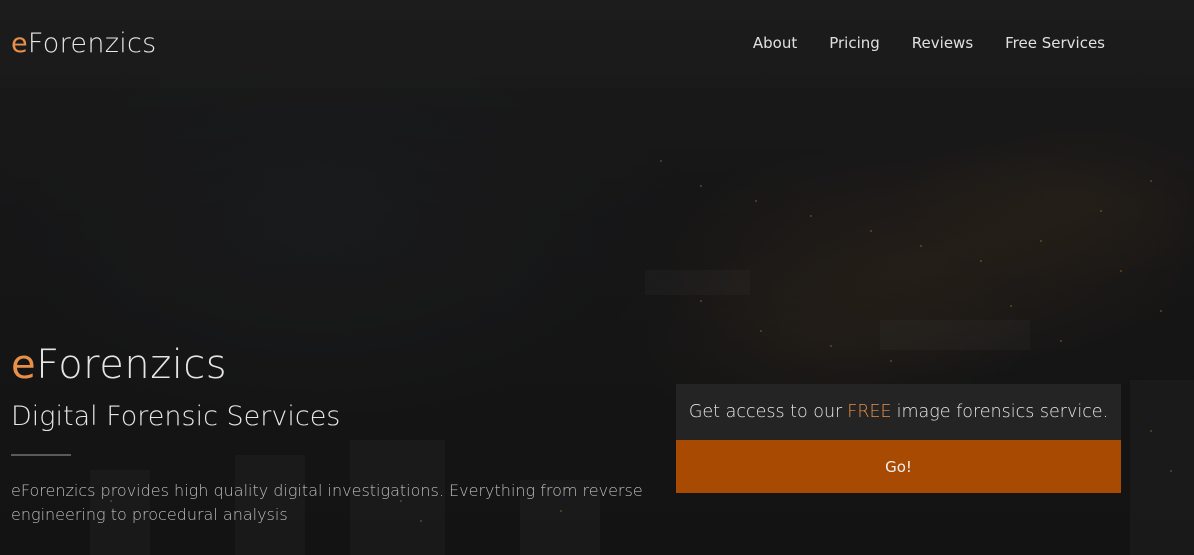  I want to click on brand-logo: eForenzics, so click(84, 44).